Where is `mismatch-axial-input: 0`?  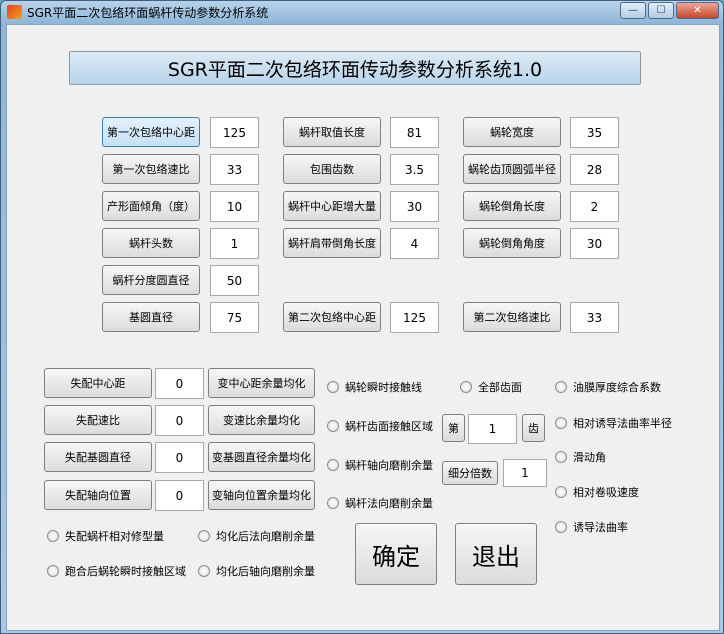 mismatch-axial-input: 0 is located at coordinates (179, 495).